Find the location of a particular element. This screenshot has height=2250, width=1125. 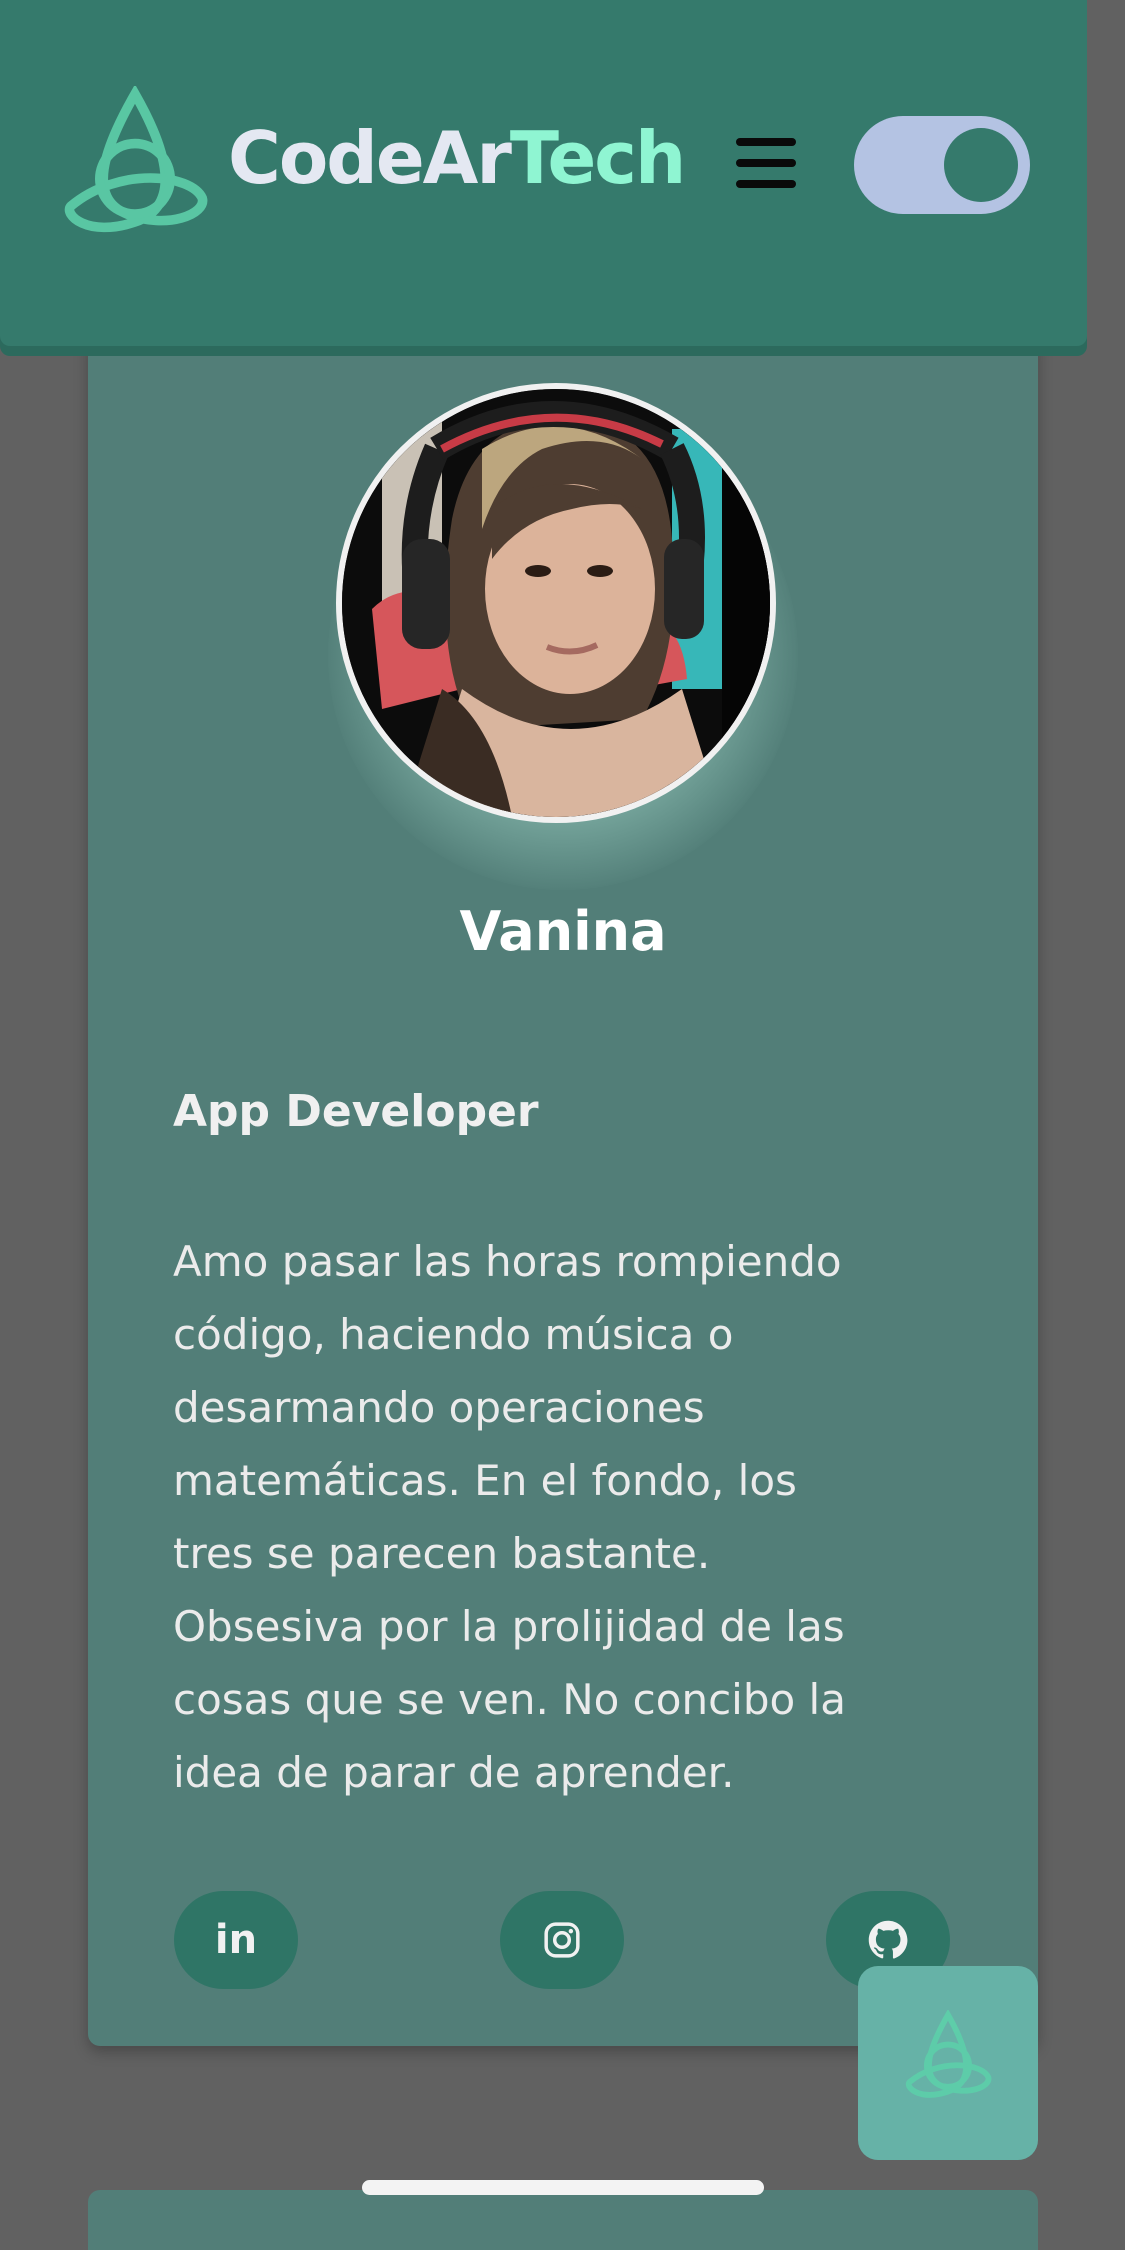

linkedin-icon: in is located at coordinates (236, 1940).